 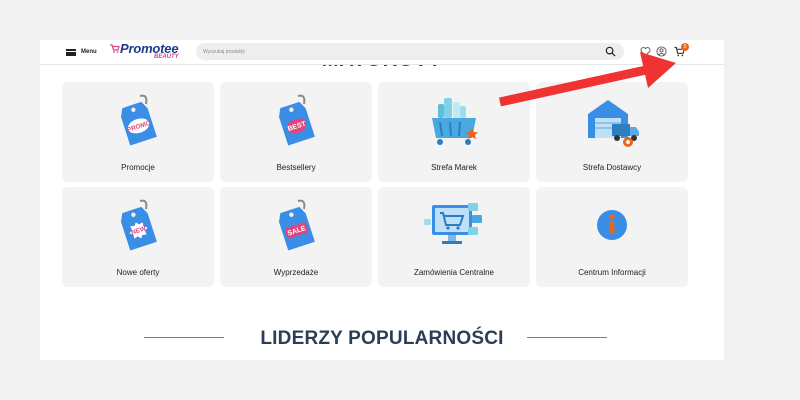 I want to click on tile-zamowienia-centralne: Zamówienia Centralne, so click(x=454, y=237).